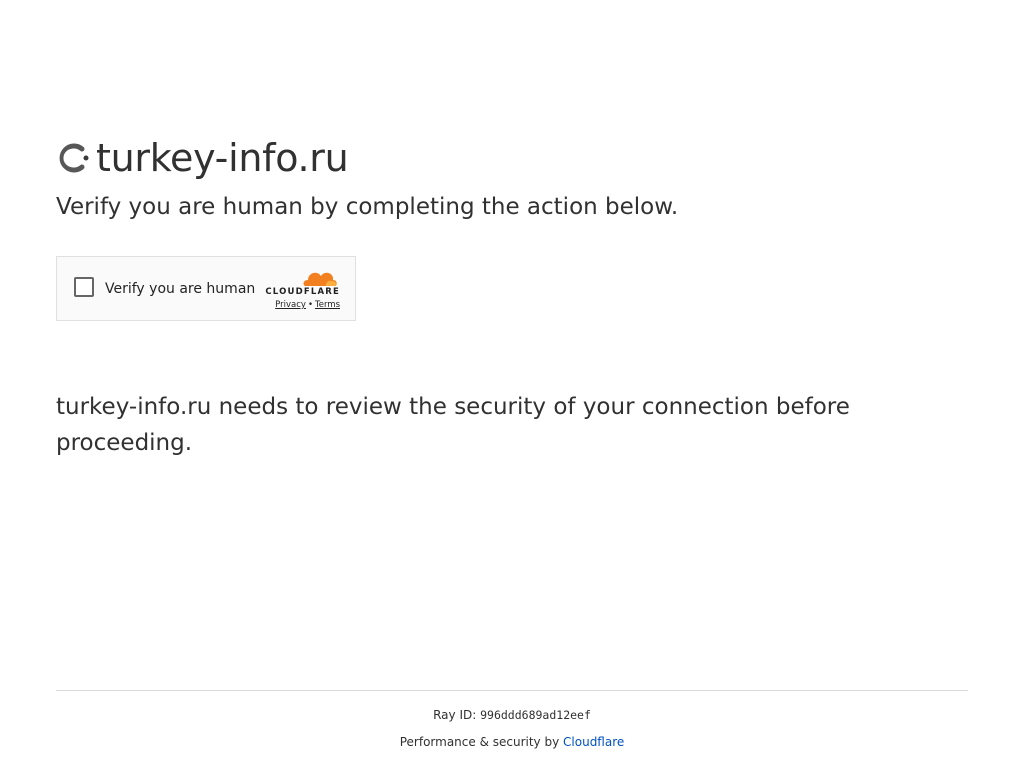 The width and height of the screenshot is (1024, 768). Describe the element at coordinates (327, 305) in the screenshot. I see `terms-link: Terms` at that location.